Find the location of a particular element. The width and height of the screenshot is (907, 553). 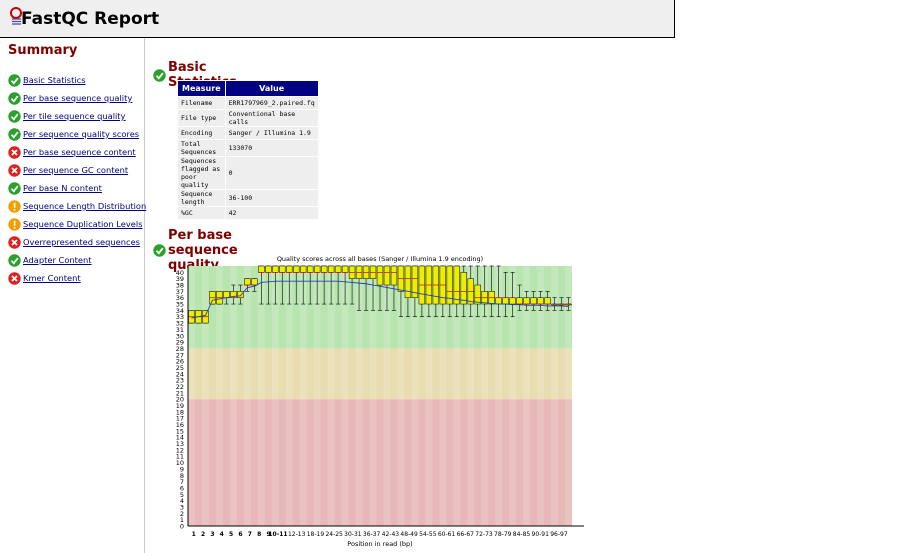

report-header: FastQC Report is located at coordinates (337, 19).